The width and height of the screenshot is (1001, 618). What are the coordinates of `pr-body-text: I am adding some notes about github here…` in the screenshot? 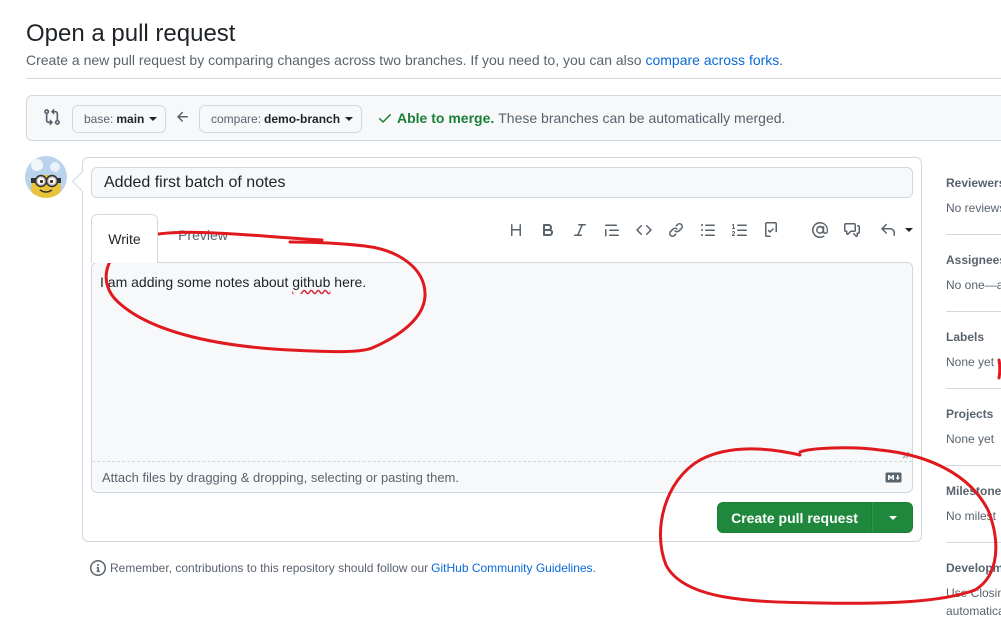 It's located at (233, 282).